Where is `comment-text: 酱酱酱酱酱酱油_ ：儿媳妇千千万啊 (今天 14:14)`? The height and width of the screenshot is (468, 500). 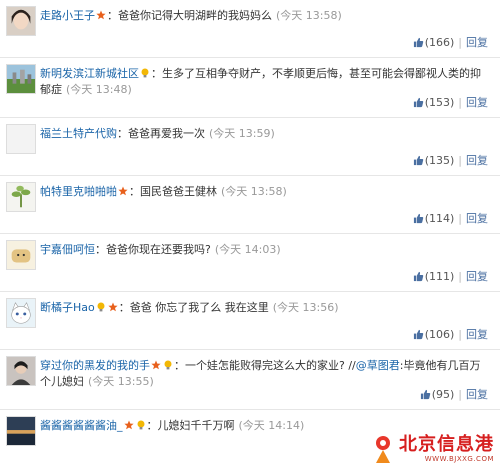 comment-text: 酱酱酱酱酱酱油_ ：儿媳妇千千万啊 (今天 14:14) is located at coordinates (264, 426).